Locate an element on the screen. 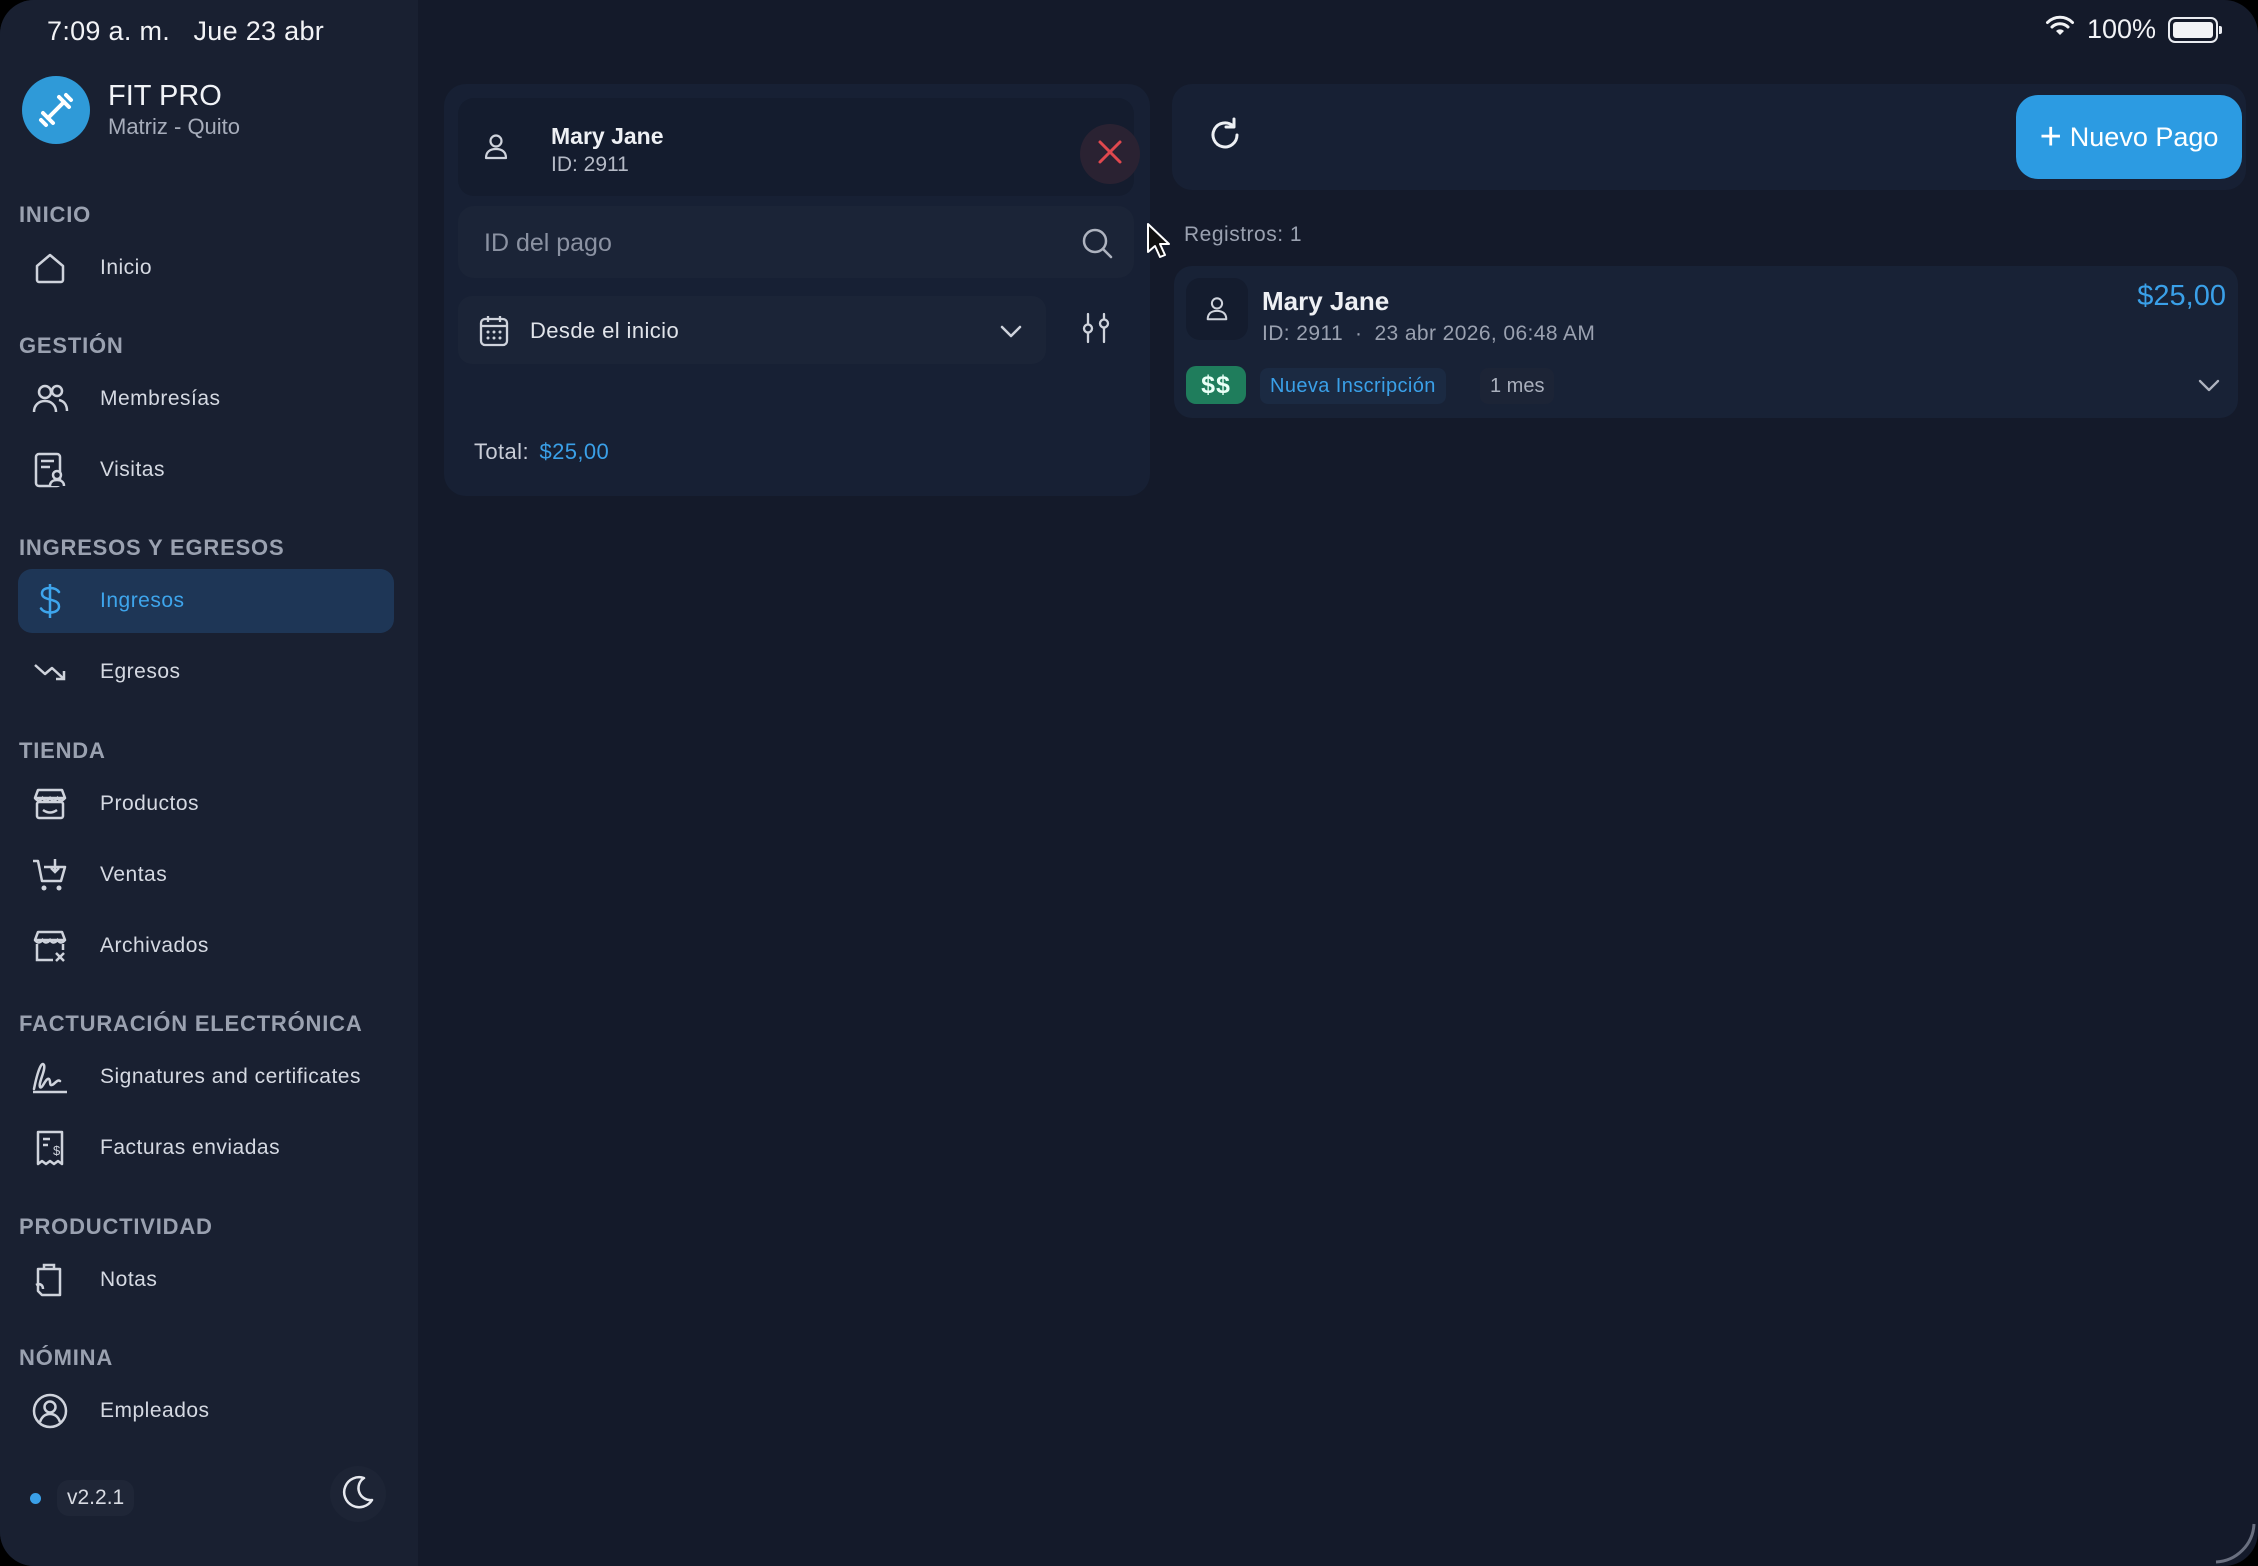 Image resolution: width=2258 pixels, height=1566 pixels. sidebar-item-label: Archivados is located at coordinates (154, 945).